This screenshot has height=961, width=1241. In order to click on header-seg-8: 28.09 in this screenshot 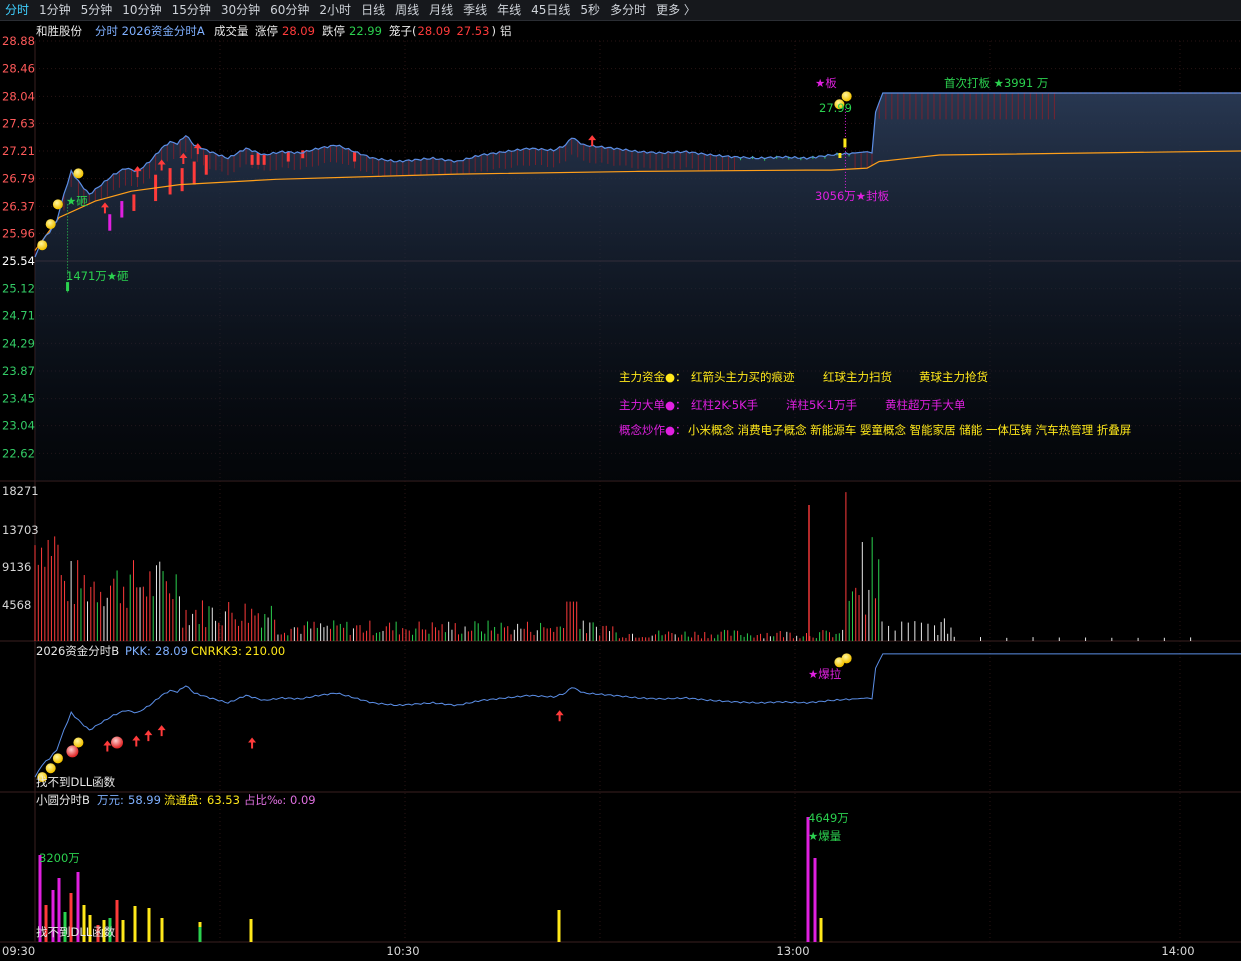, I will do `click(434, 31)`.